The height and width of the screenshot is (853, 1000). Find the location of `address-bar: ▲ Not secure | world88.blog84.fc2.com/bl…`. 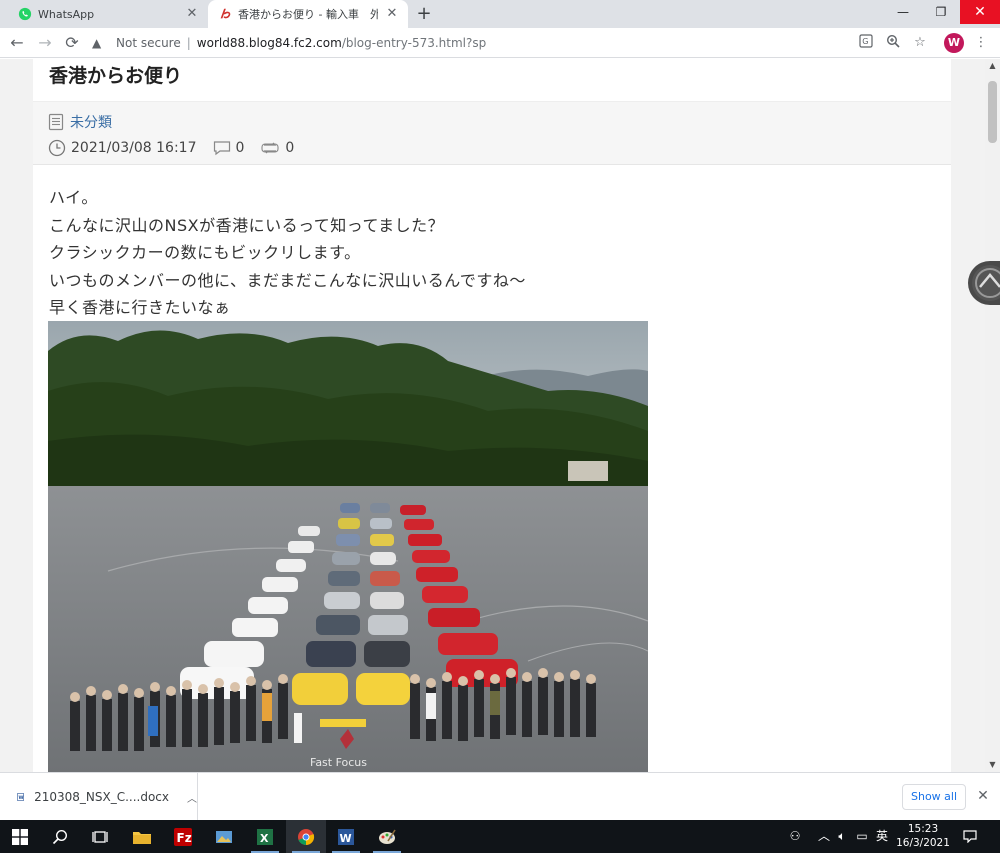

address-bar: ▲ Not secure | world88.blog84.fc2.com/bl… is located at coordinates (517, 43).